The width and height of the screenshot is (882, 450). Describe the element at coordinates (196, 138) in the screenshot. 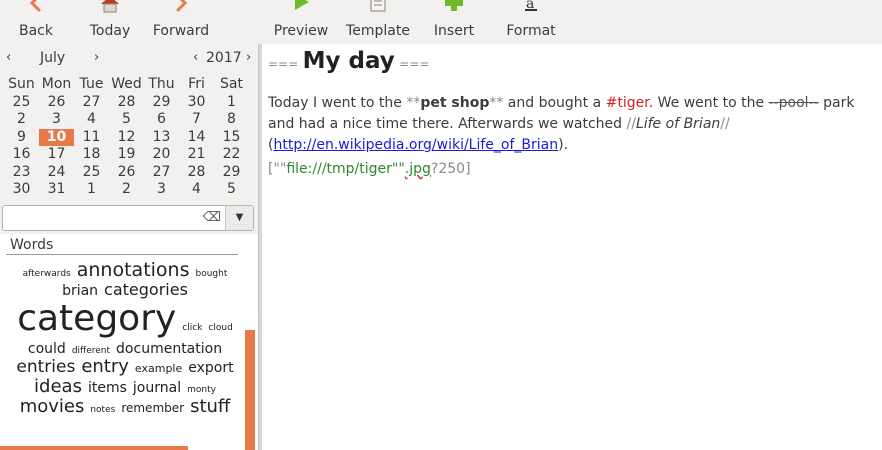

I see `calendar-day: 14` at that location.